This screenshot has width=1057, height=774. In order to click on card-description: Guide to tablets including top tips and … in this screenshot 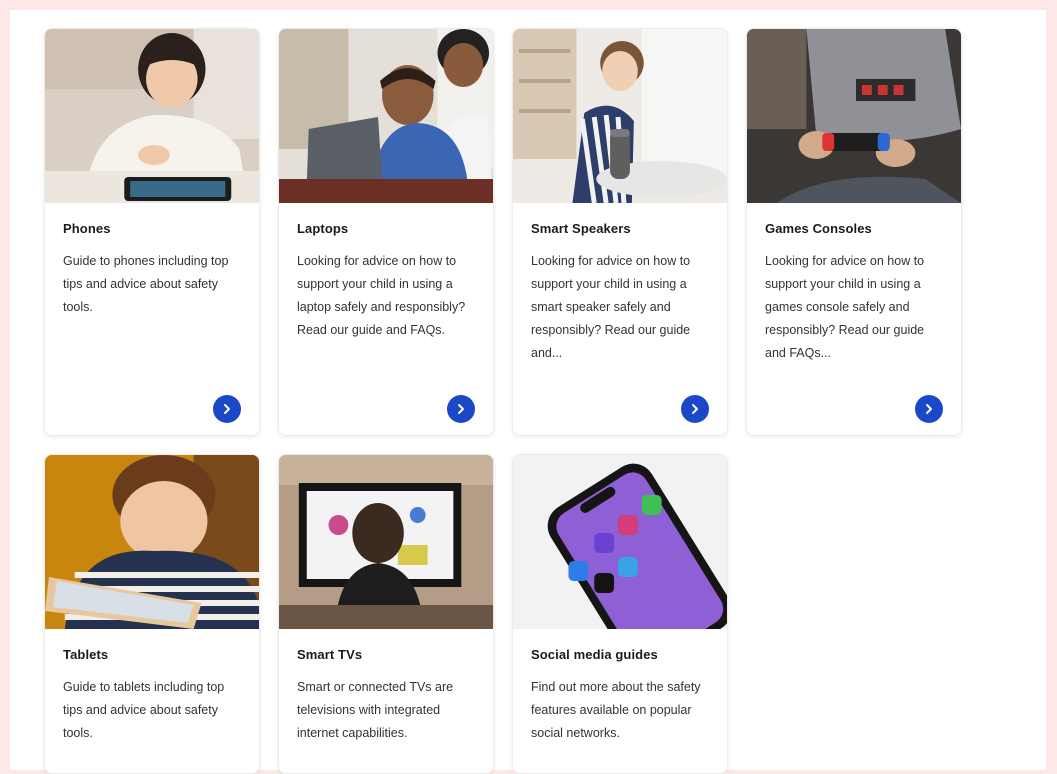, I will do `click(144, 710)`.